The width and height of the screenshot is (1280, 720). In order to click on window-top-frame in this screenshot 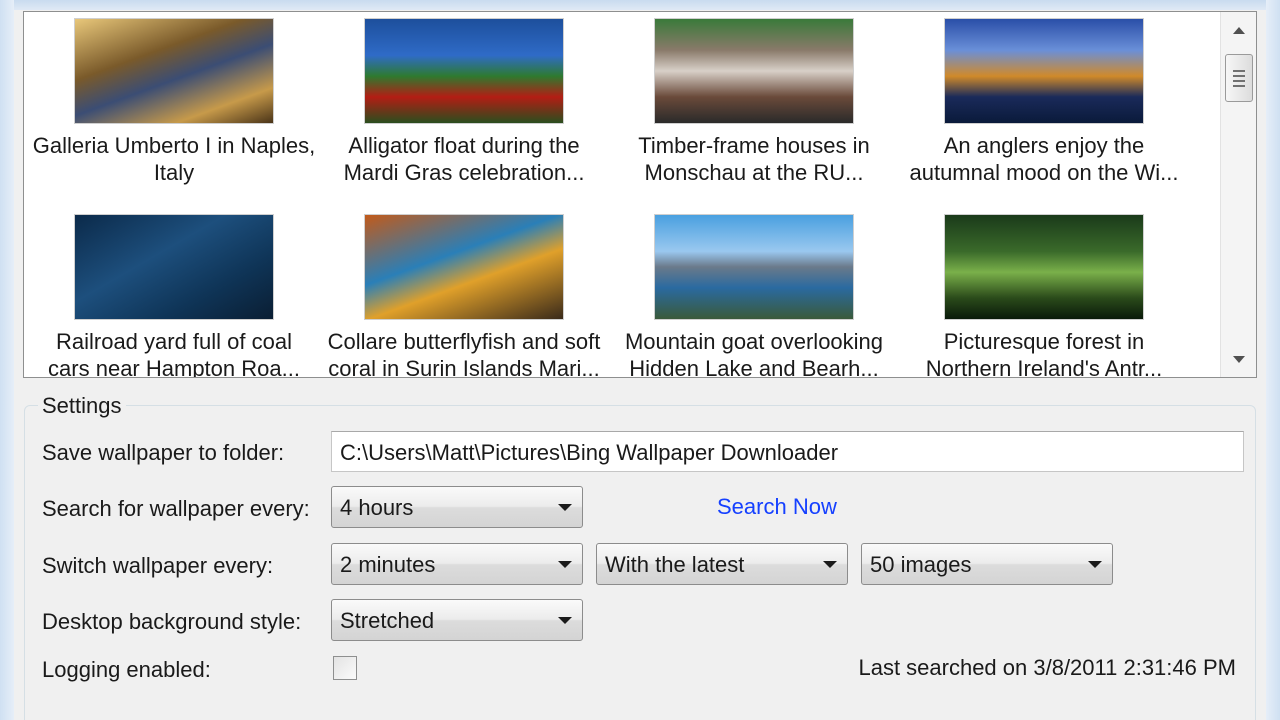, I will do `click(640, 5)`.